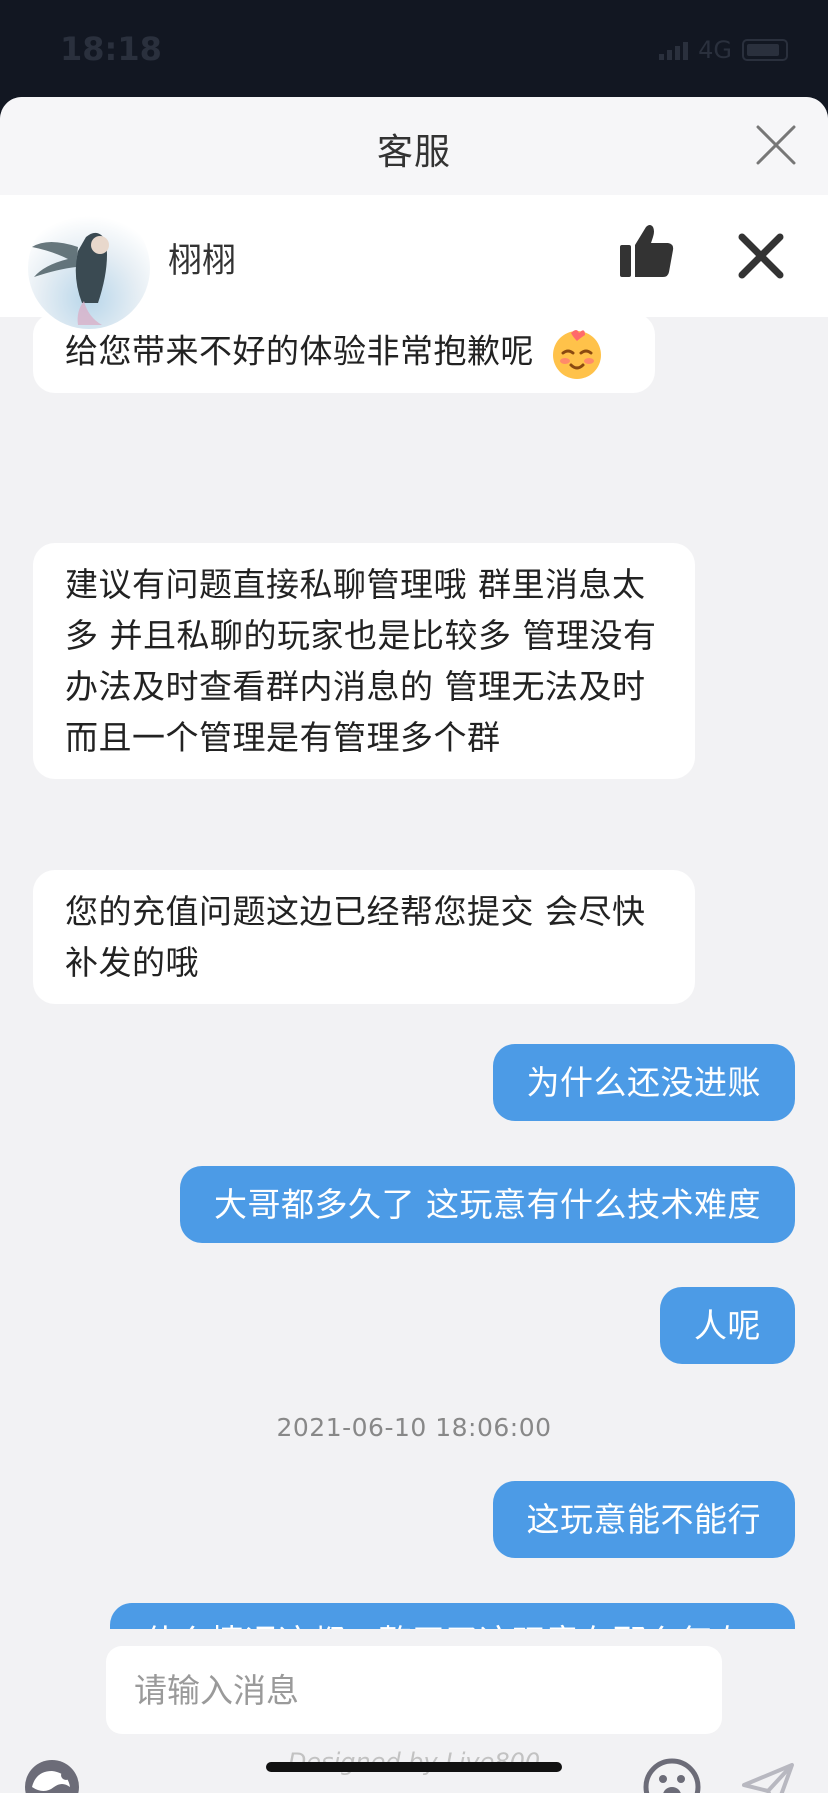 Image resolution: width=828 pixels, height=1793 pixels. I want to click on message-text: 给您带来不好的体验非常抱歉呢, so click(299, 351).